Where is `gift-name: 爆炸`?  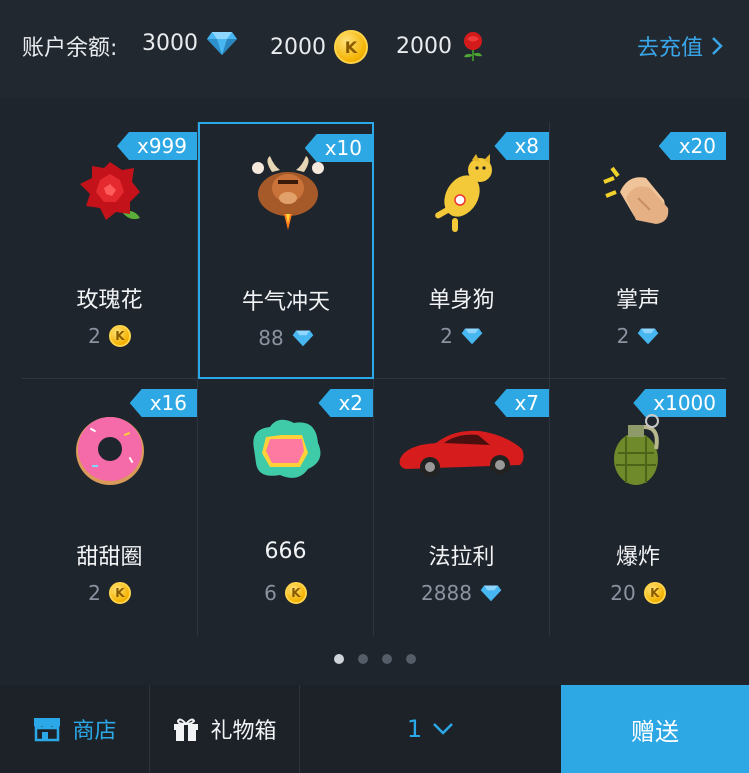
gift-name: 爆炸 is located at coordinates (637, 557).